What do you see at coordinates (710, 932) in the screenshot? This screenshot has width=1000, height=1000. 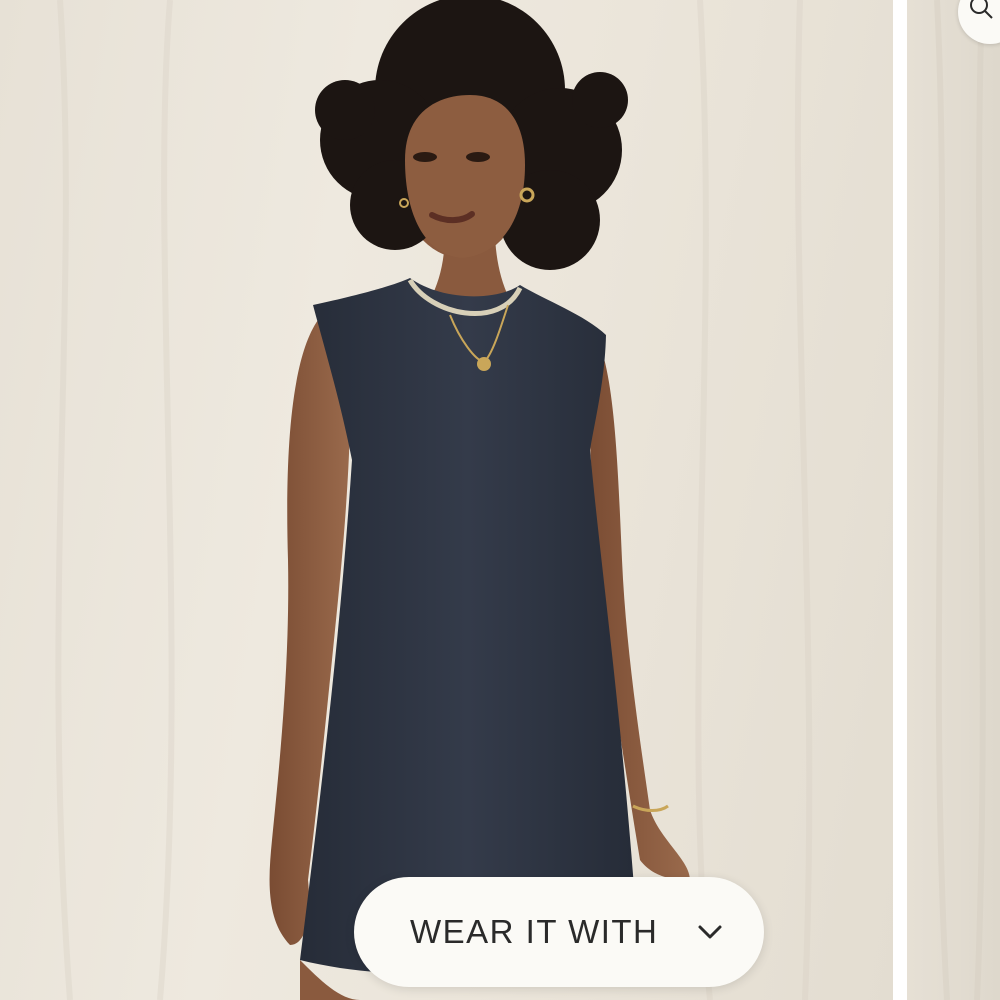 I see `chevron-down-icon` at bounding box center [710, 932].